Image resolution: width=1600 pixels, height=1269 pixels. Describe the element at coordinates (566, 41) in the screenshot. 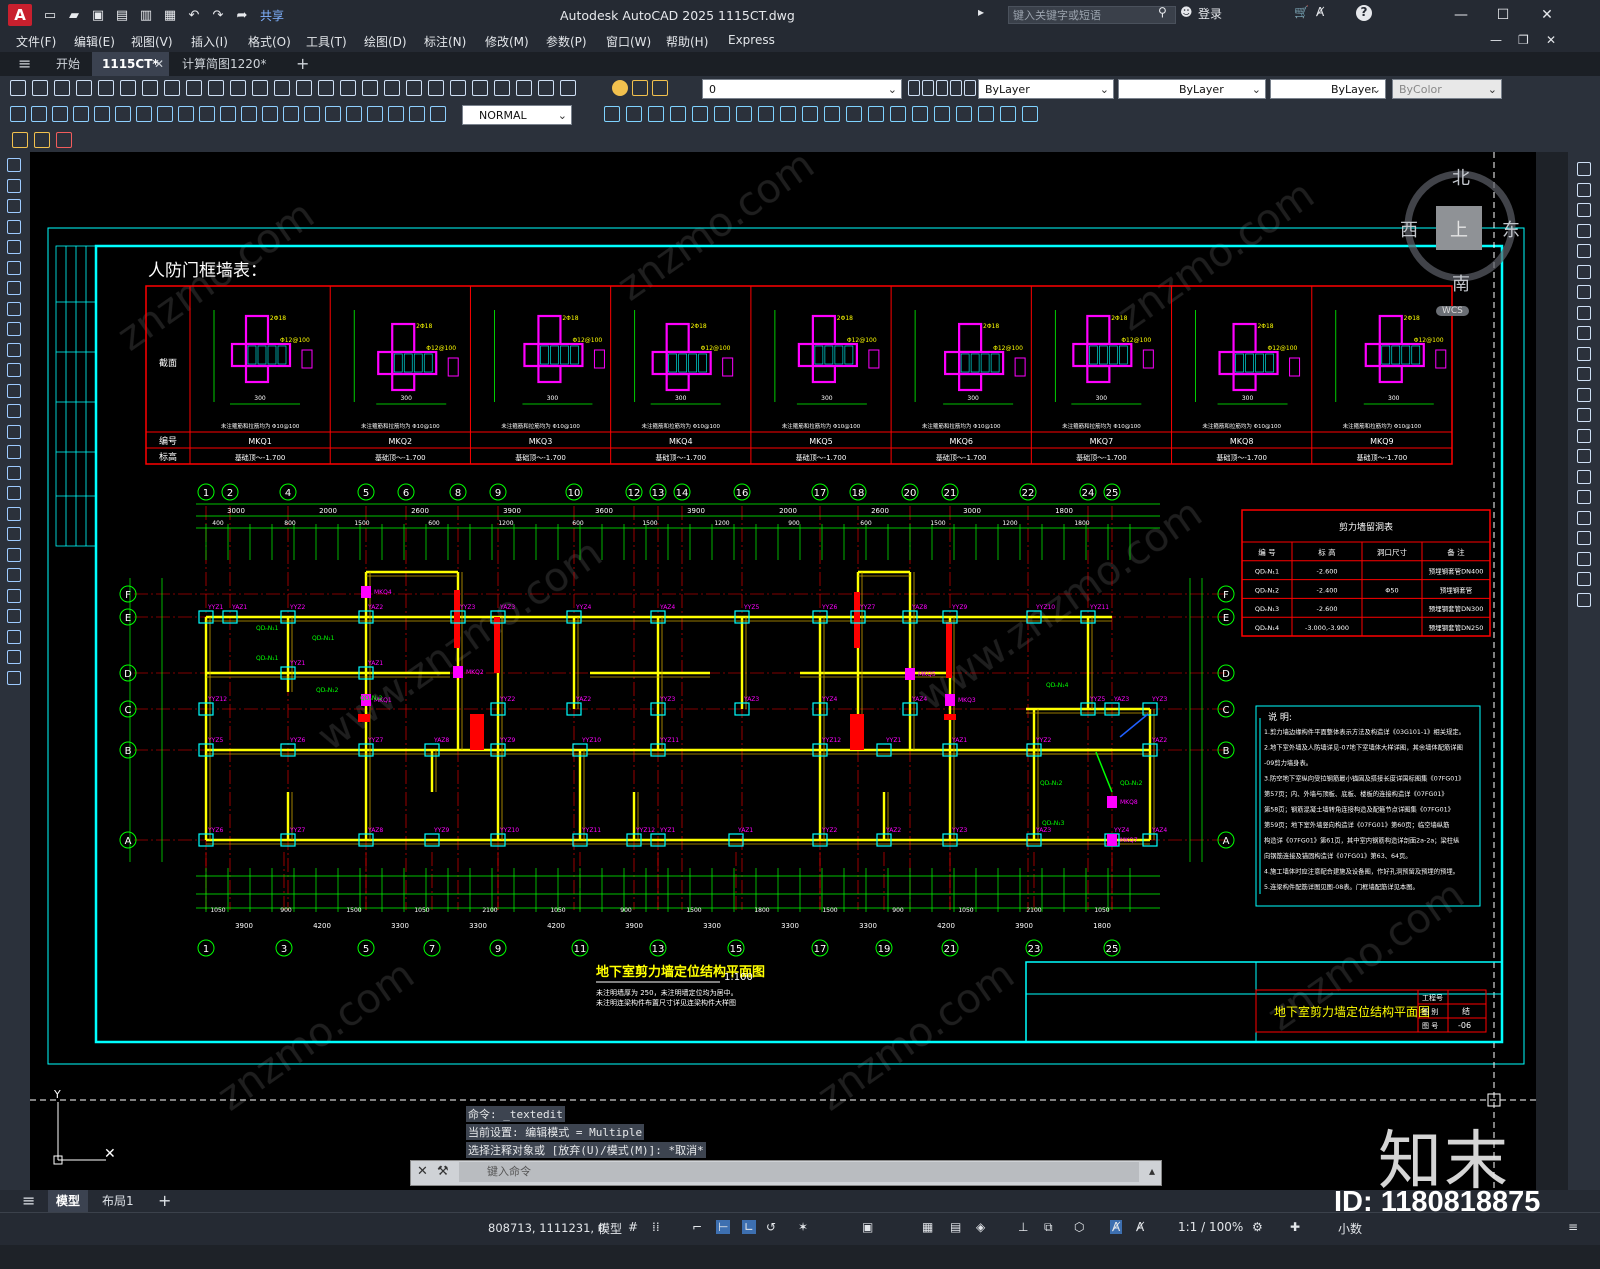

I see `menu-parametric: 参数(P)` at that location.